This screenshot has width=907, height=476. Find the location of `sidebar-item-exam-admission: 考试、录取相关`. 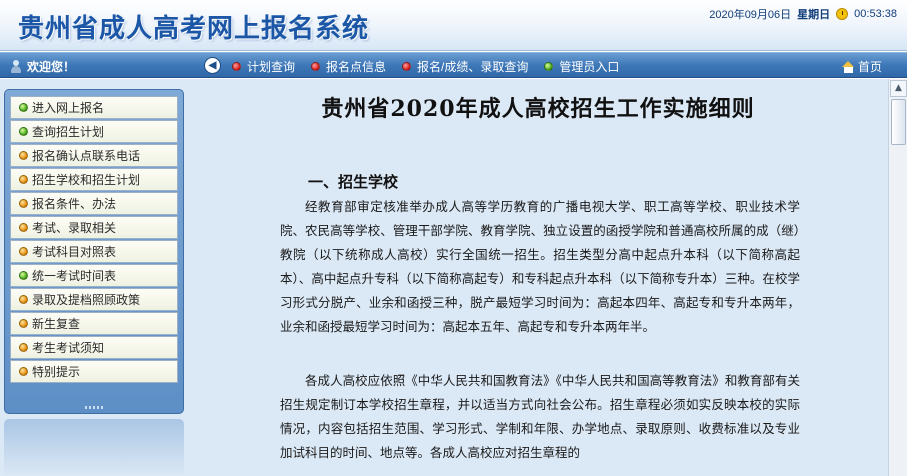

sidebar-item-exam-admission: 考试、录取相关 is located at coordinates (94, 227).